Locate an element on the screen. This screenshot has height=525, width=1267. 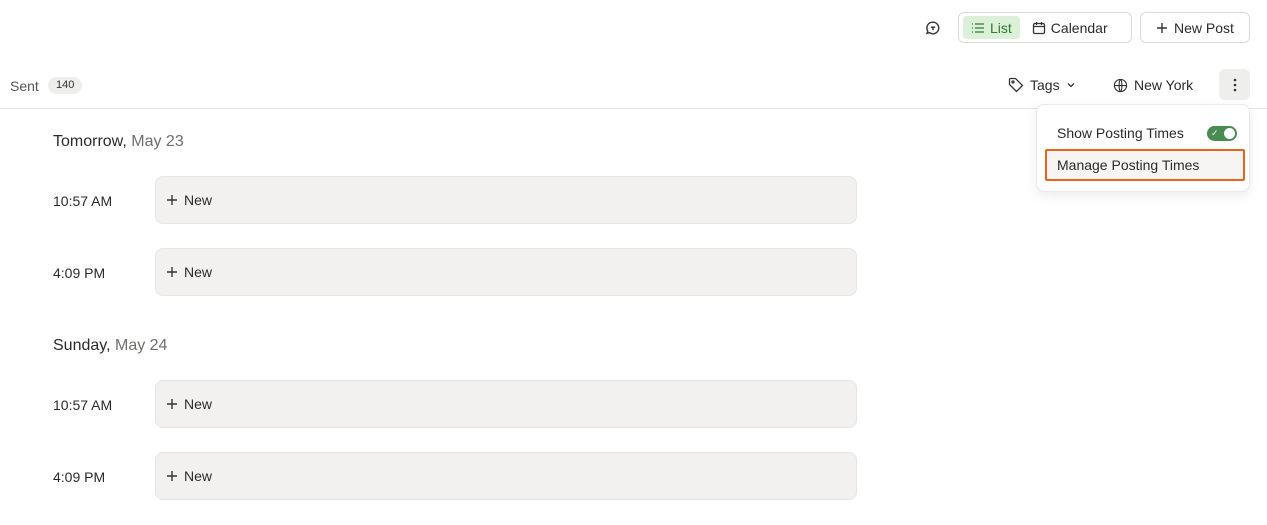
view-calendar-label: Calendar is located at coordinates (1079, 27).